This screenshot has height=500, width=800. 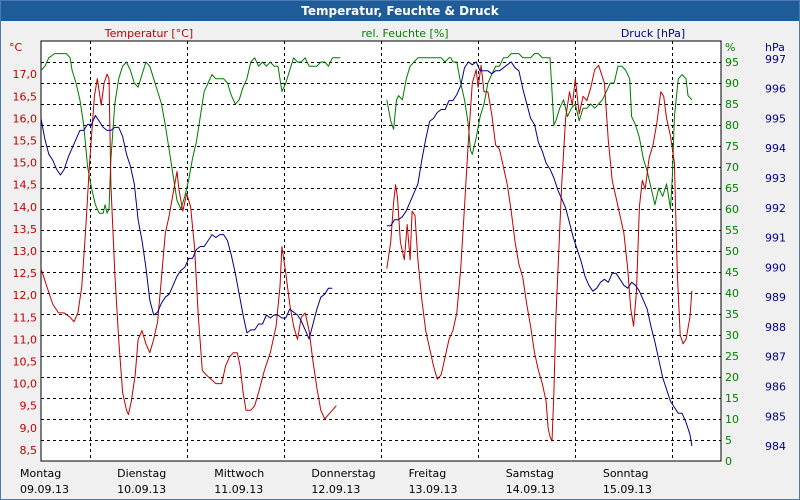 I want to click on x-tick-day: Mittwoch, so click(x=239, y=473).